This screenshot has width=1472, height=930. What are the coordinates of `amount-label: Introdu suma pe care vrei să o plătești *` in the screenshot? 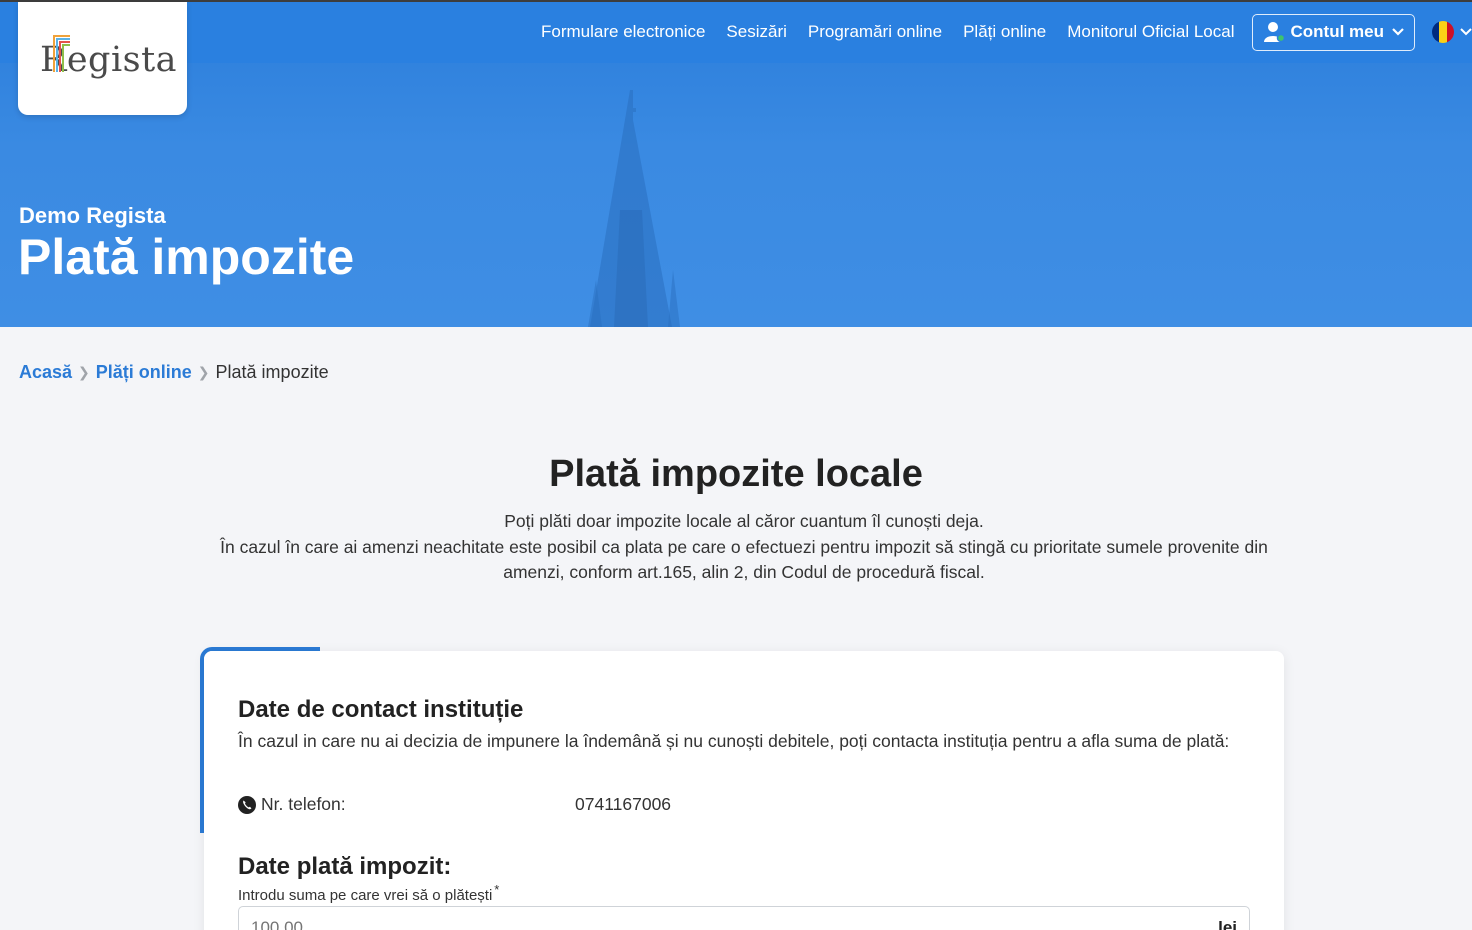 It's located at (368, 893).